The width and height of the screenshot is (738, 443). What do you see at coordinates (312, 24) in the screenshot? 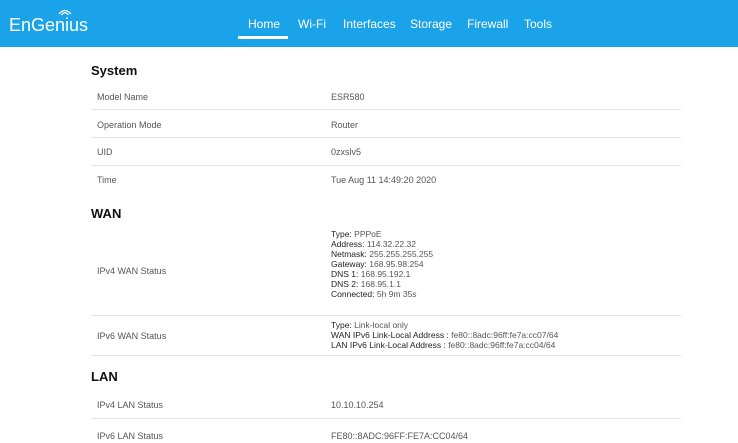
I see `nav-tab-wifi: Wi-Fi` at bounding box center [312, 24].